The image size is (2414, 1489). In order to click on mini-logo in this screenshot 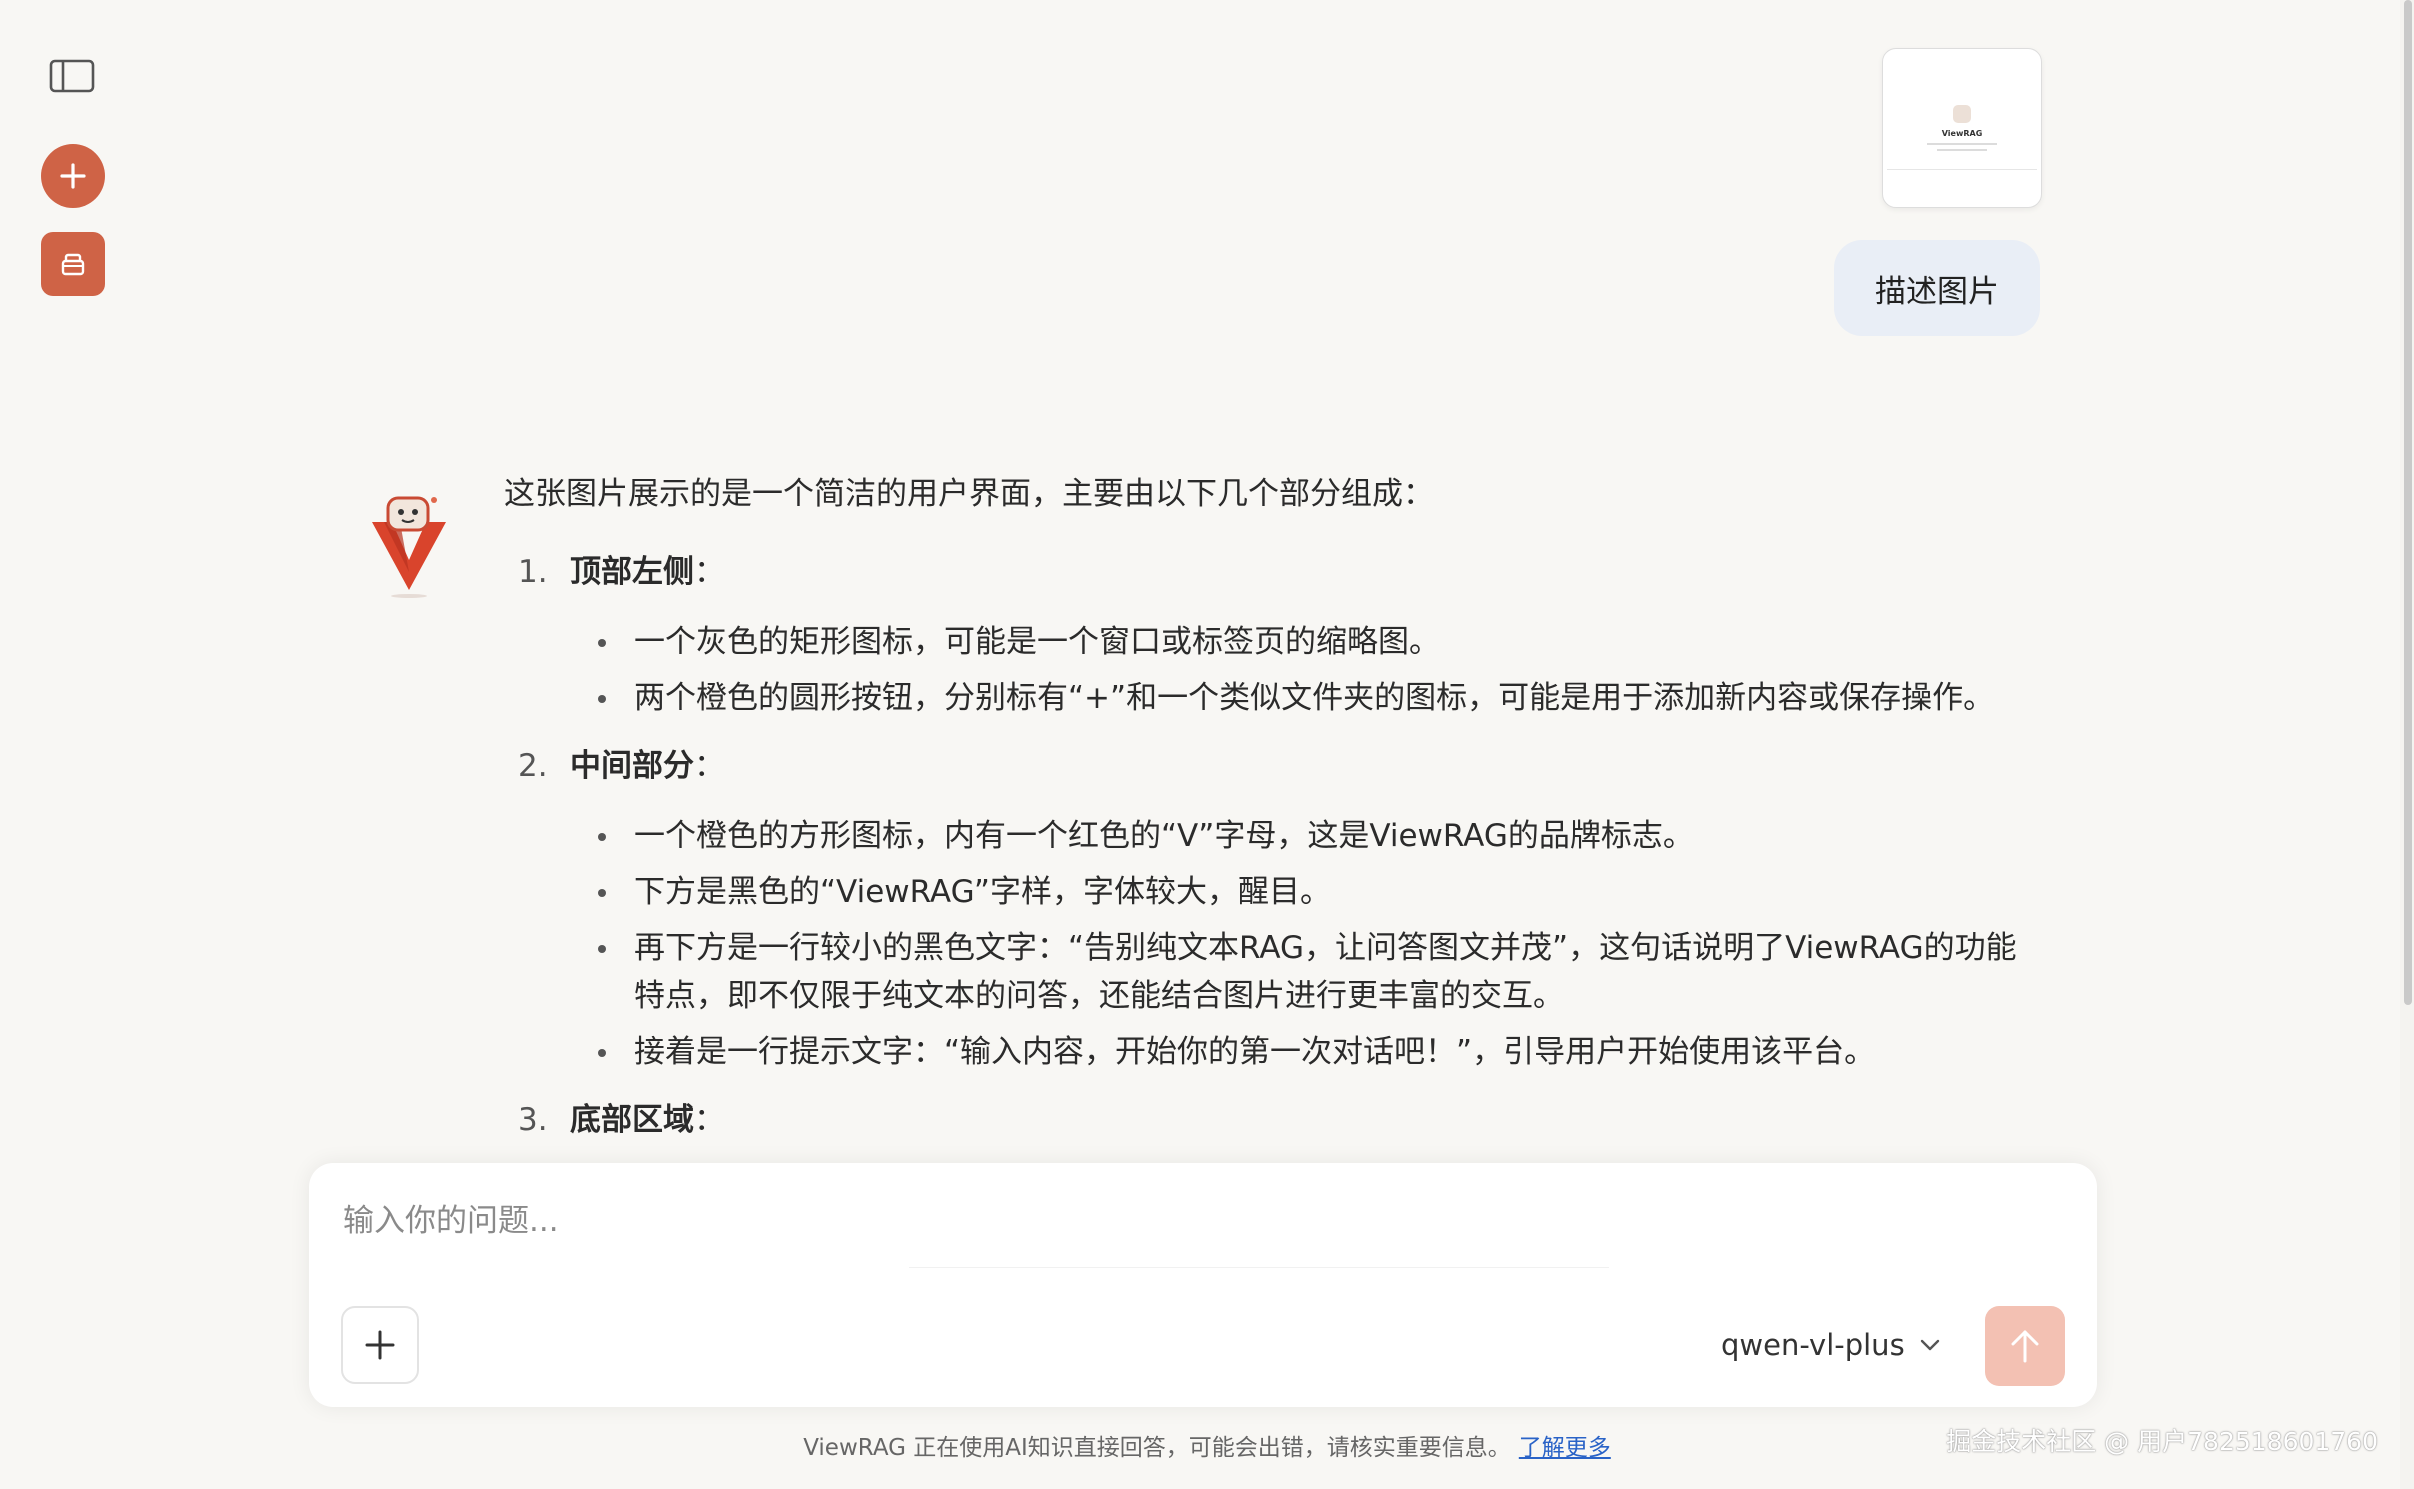, I will do `click(1962, 114)`.